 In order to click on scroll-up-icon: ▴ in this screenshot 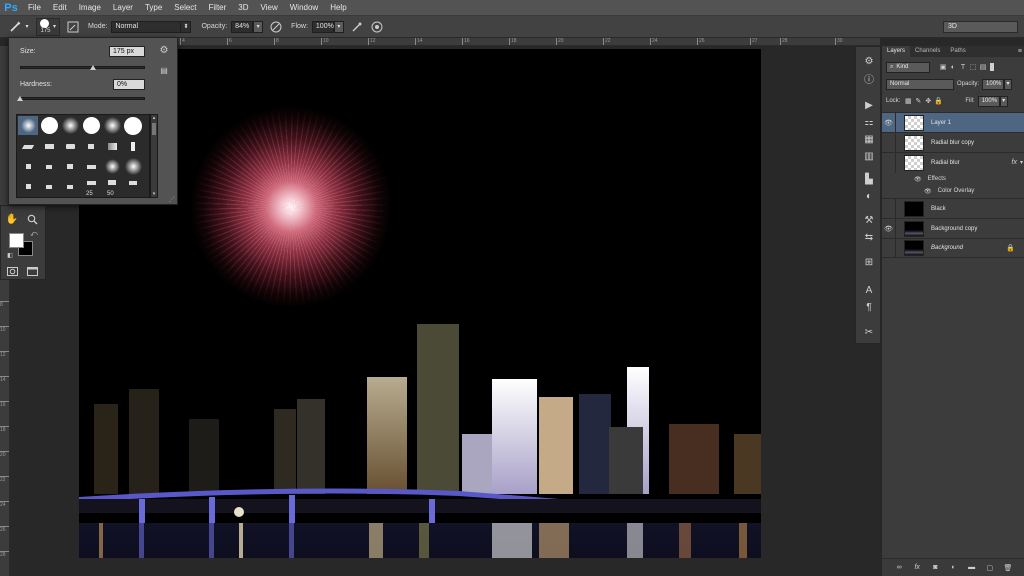, I will do `click(154, 118)`.